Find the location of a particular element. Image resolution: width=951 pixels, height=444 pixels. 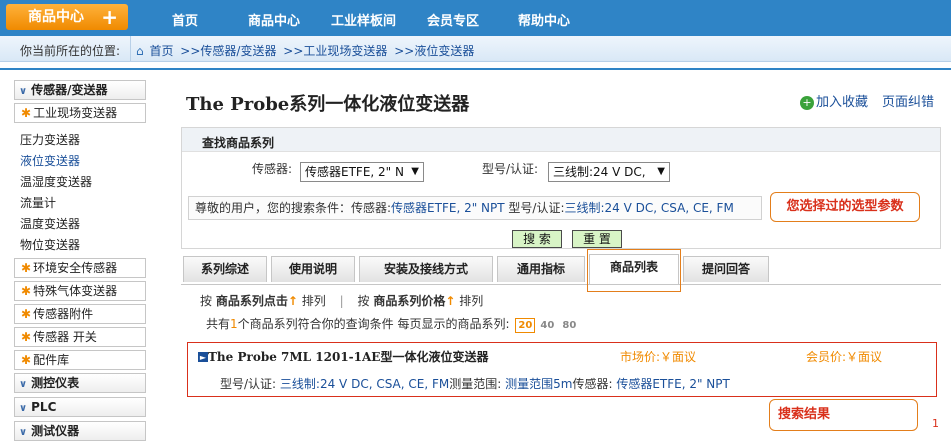

member-price: 会员价:￥面议 is located at coordinates (844, 357).